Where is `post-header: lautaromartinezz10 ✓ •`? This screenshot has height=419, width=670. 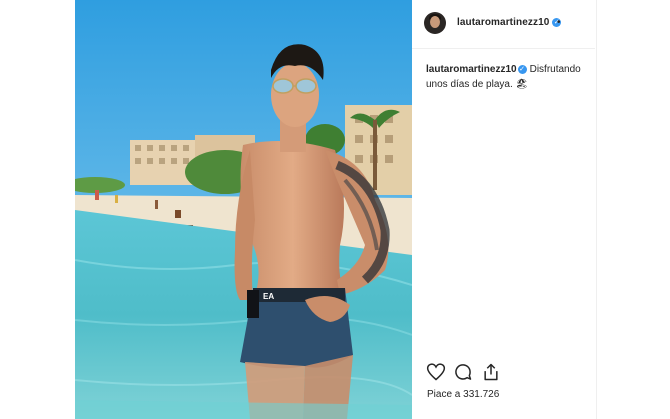
post-header: lautaromartinezz10 ✓ • is located at coordinates (503, 24).